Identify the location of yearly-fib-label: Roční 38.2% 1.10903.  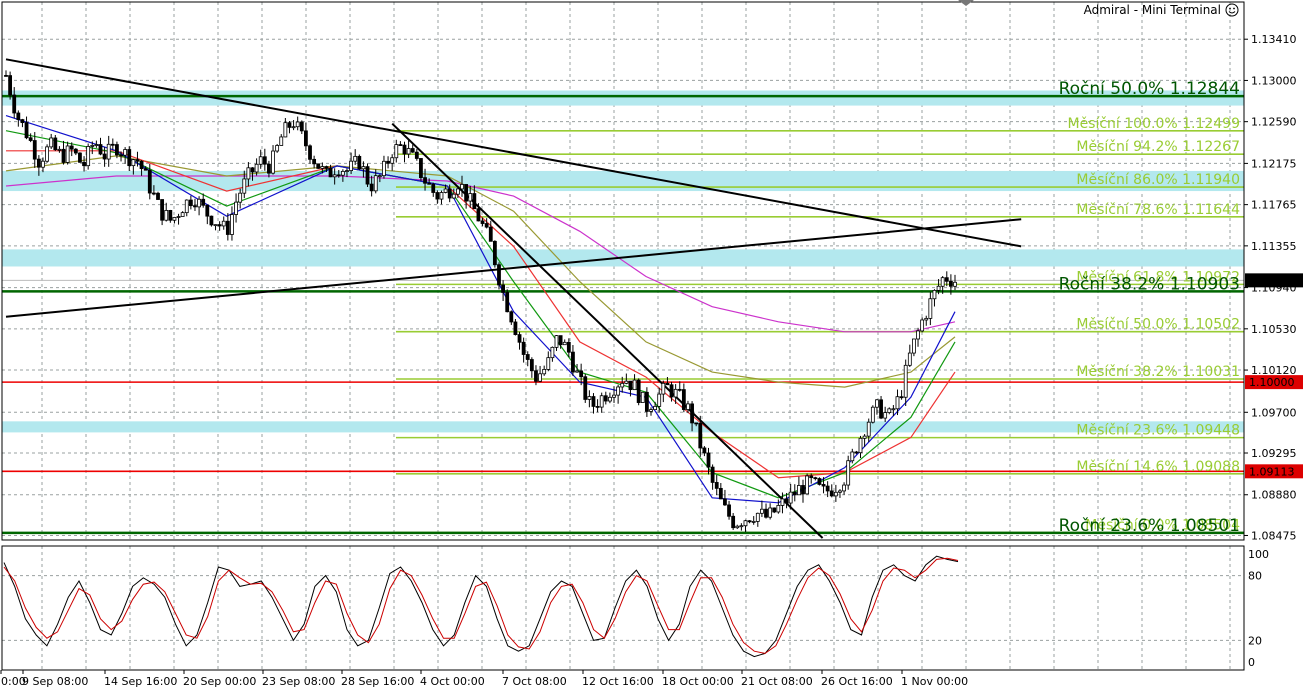
(1149, 284).